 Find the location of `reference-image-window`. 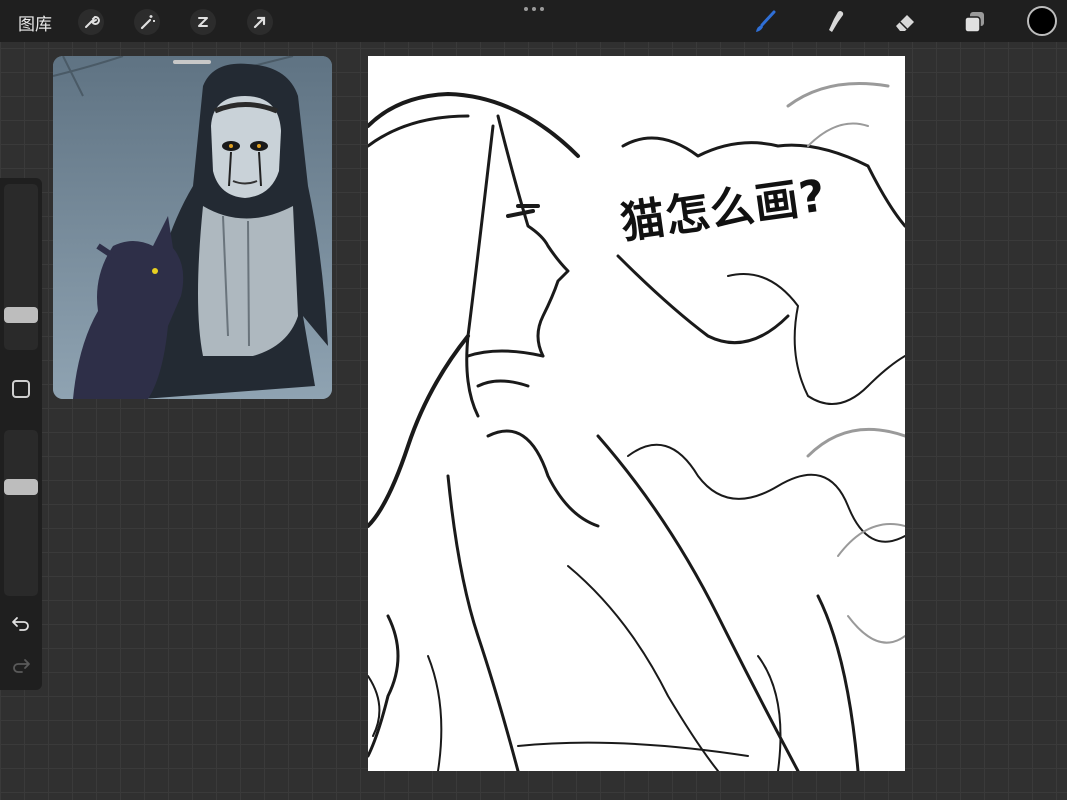

reference-image-window is located at coordinates (192, 227).